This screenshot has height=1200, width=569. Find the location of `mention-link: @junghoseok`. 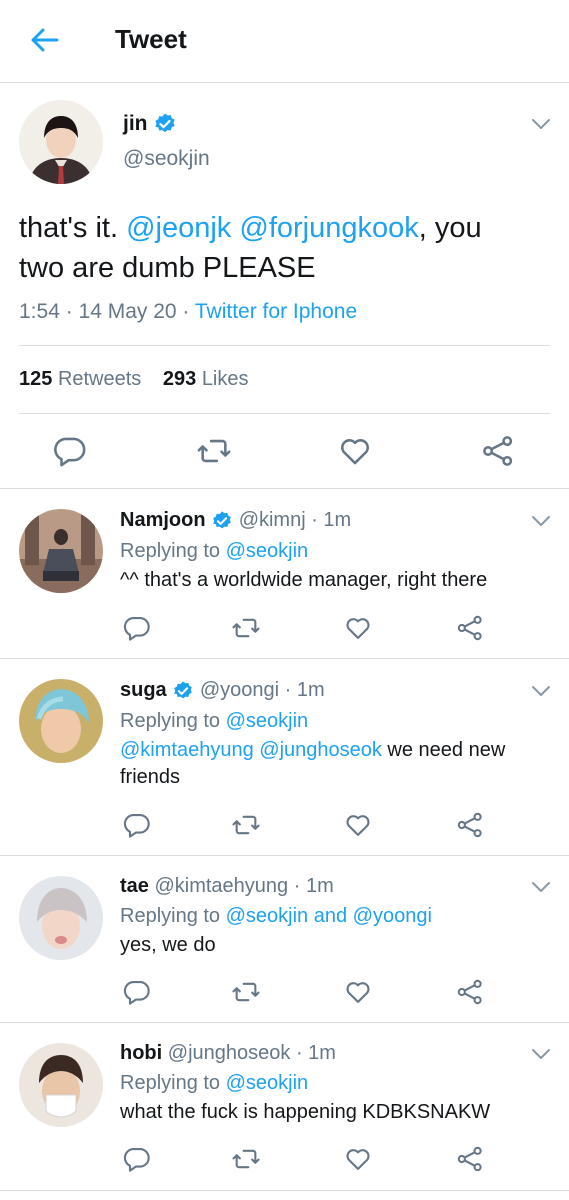

mention-link: @junghoseok is located at coordinates (320, 750).